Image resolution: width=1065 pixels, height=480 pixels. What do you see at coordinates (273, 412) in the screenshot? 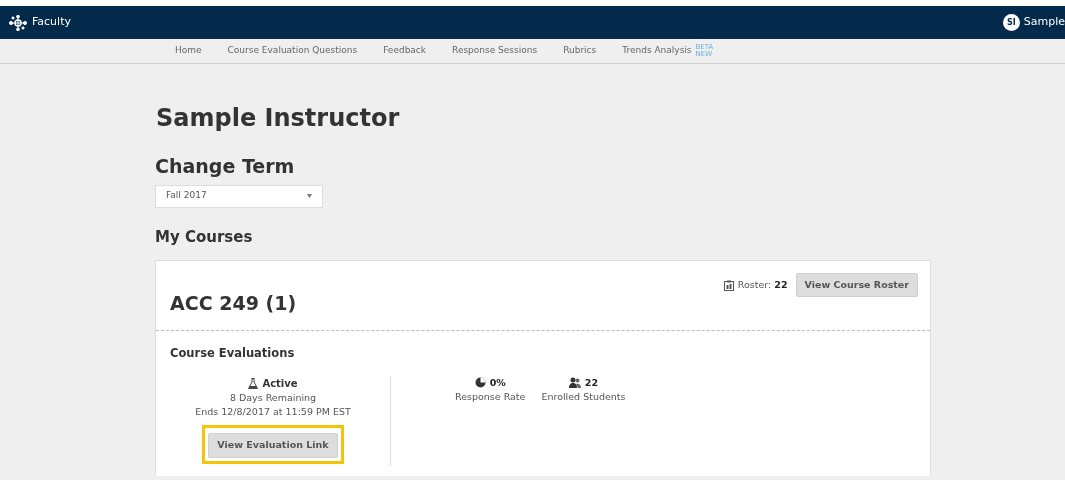
I see `end-date-text: Ends 12/8/2017 at 11:59 PM EST` at bounding box center [273, 412].